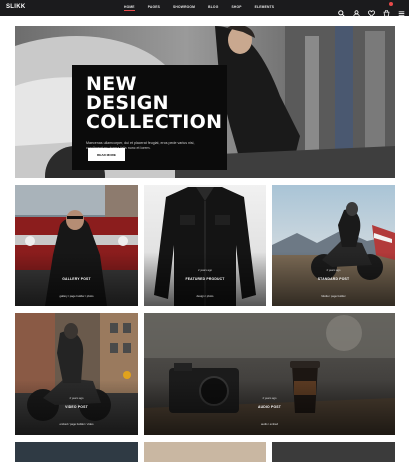  What do you see at coordinates (127, 93) in the screenshot?
I see `hero-title-line1: NEW DESIGN` at bounding box center [127, 93].